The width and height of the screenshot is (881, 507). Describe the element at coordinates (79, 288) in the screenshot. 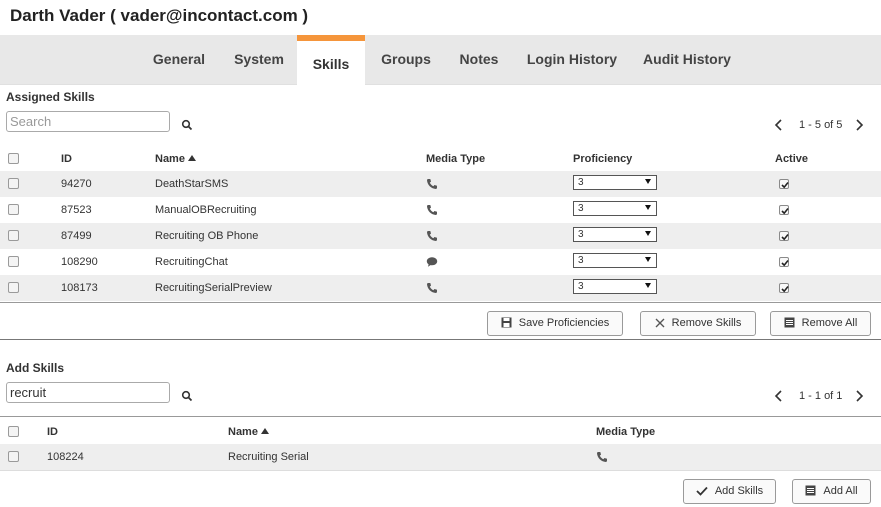

I see `skill-id: 108173` at that location.